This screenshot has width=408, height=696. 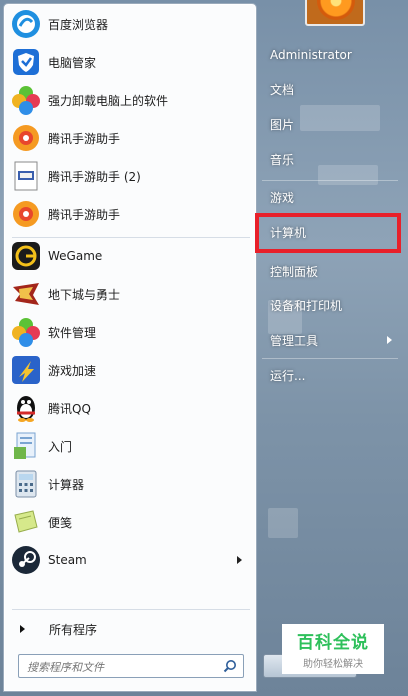 What do you see at coordinates (108, 100) in the screenshot?
I see `program-label: 强力卸载电脑上的软件` at bounding box center [108, 100].